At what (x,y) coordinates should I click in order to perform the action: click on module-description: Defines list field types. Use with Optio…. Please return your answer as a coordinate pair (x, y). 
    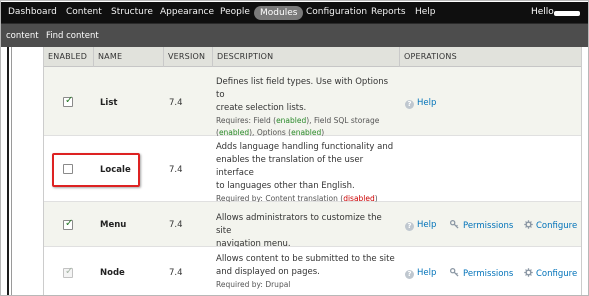
    Looking at the image, I should click on (306, 107).